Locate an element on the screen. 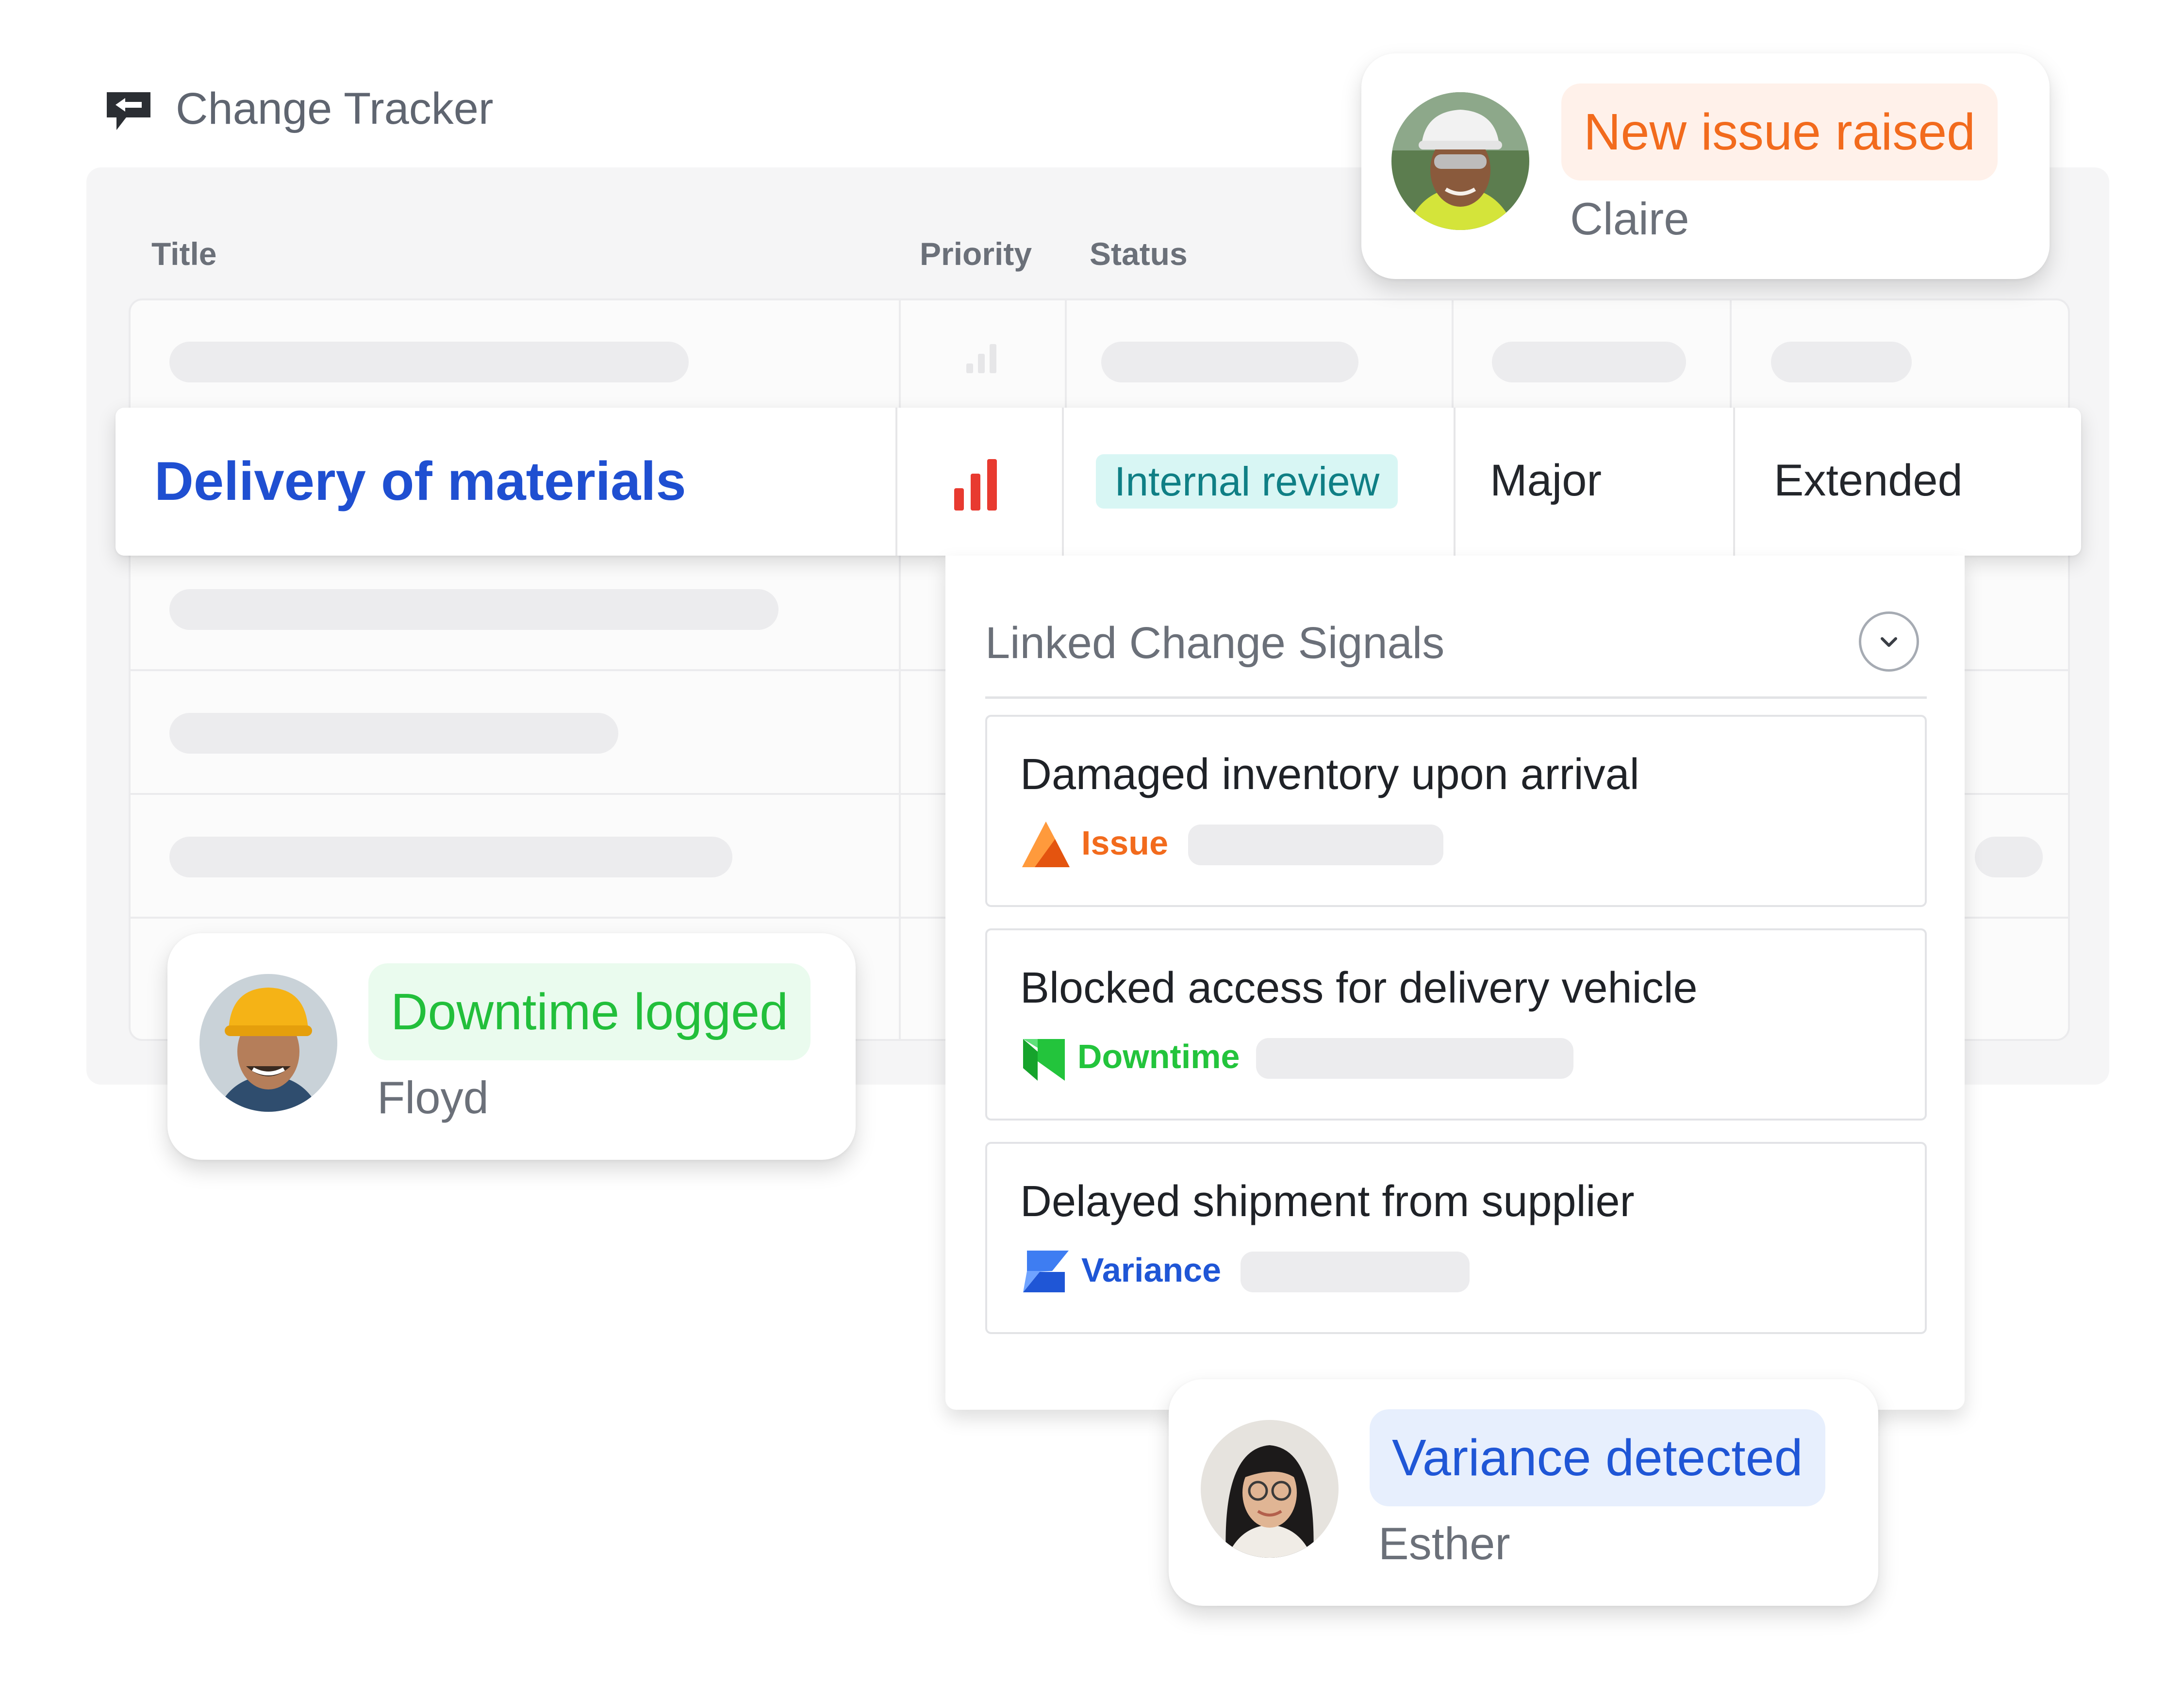 The width and height of the screenshot is (2184, 1682). signal-type: Issue is located at coordinates (1124, 843).